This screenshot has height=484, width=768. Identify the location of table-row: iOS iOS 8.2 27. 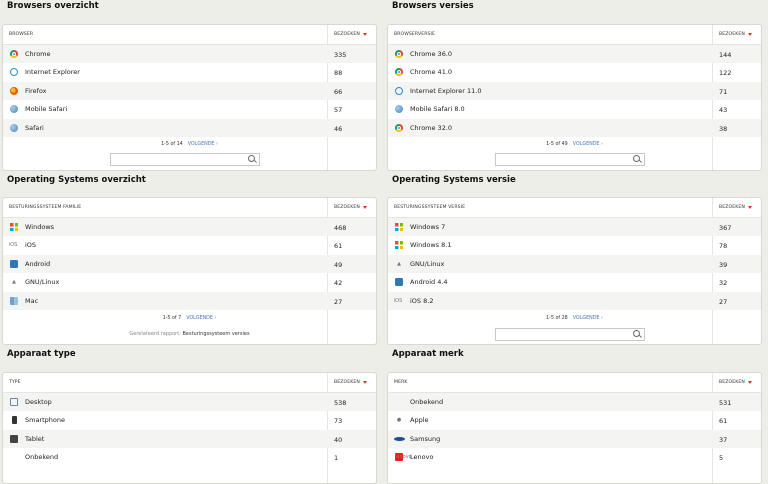
(574, 300).